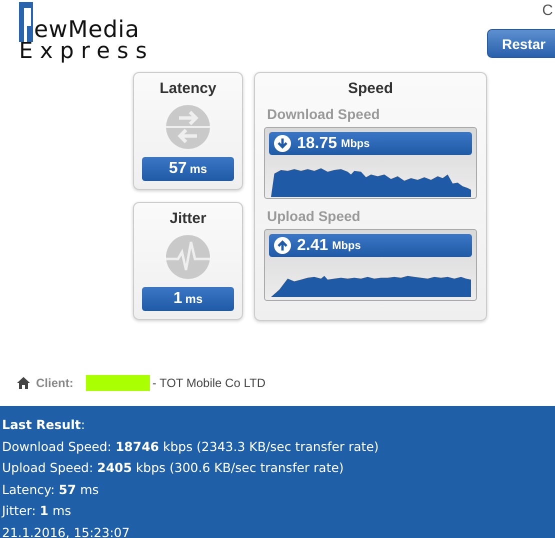 This screenshot has width=555, height=538. What do you see at coordinates (55, 383) in the screenshot?
I see `client-label: Client:` at bounding box center [55, 383].